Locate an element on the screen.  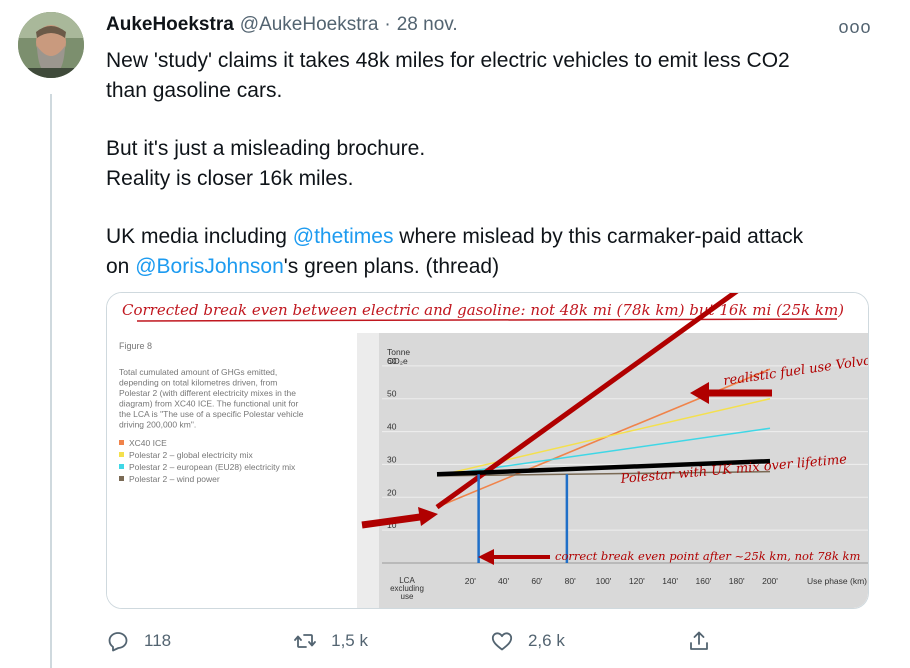
x-tick-label: 160' is located at coordinates (703, 581).